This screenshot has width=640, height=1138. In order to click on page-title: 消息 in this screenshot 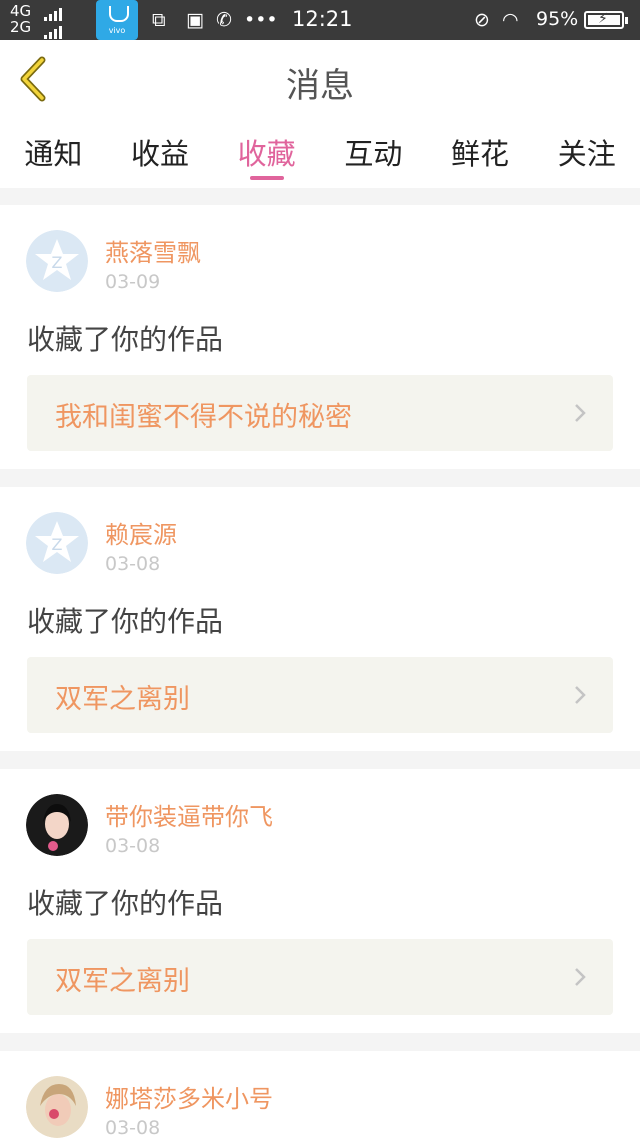, I will do `click(320, 86)`.